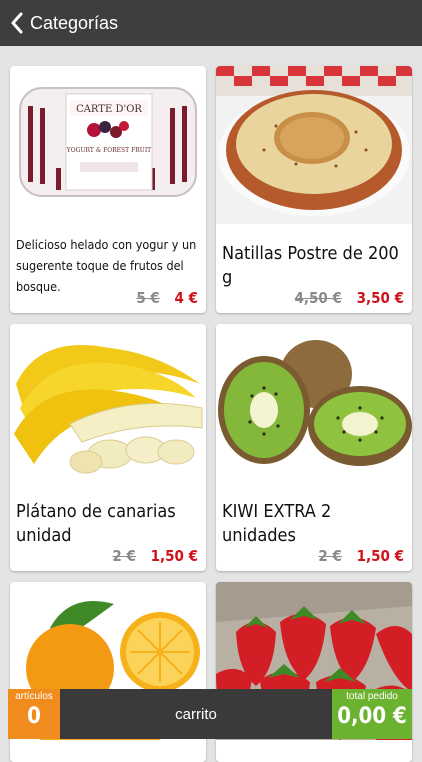 Image resolution: width=422 pixels, height=762 pixels. I want to click on product-name: Natillas Postre de 200 g, so click(310, 265).